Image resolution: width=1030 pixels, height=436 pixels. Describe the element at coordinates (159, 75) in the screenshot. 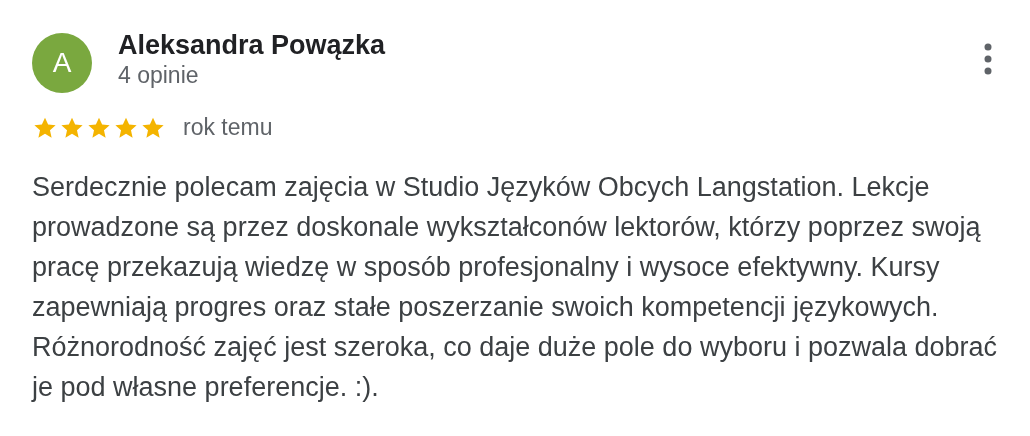

I see `review-count: 4 opinie` at that location.